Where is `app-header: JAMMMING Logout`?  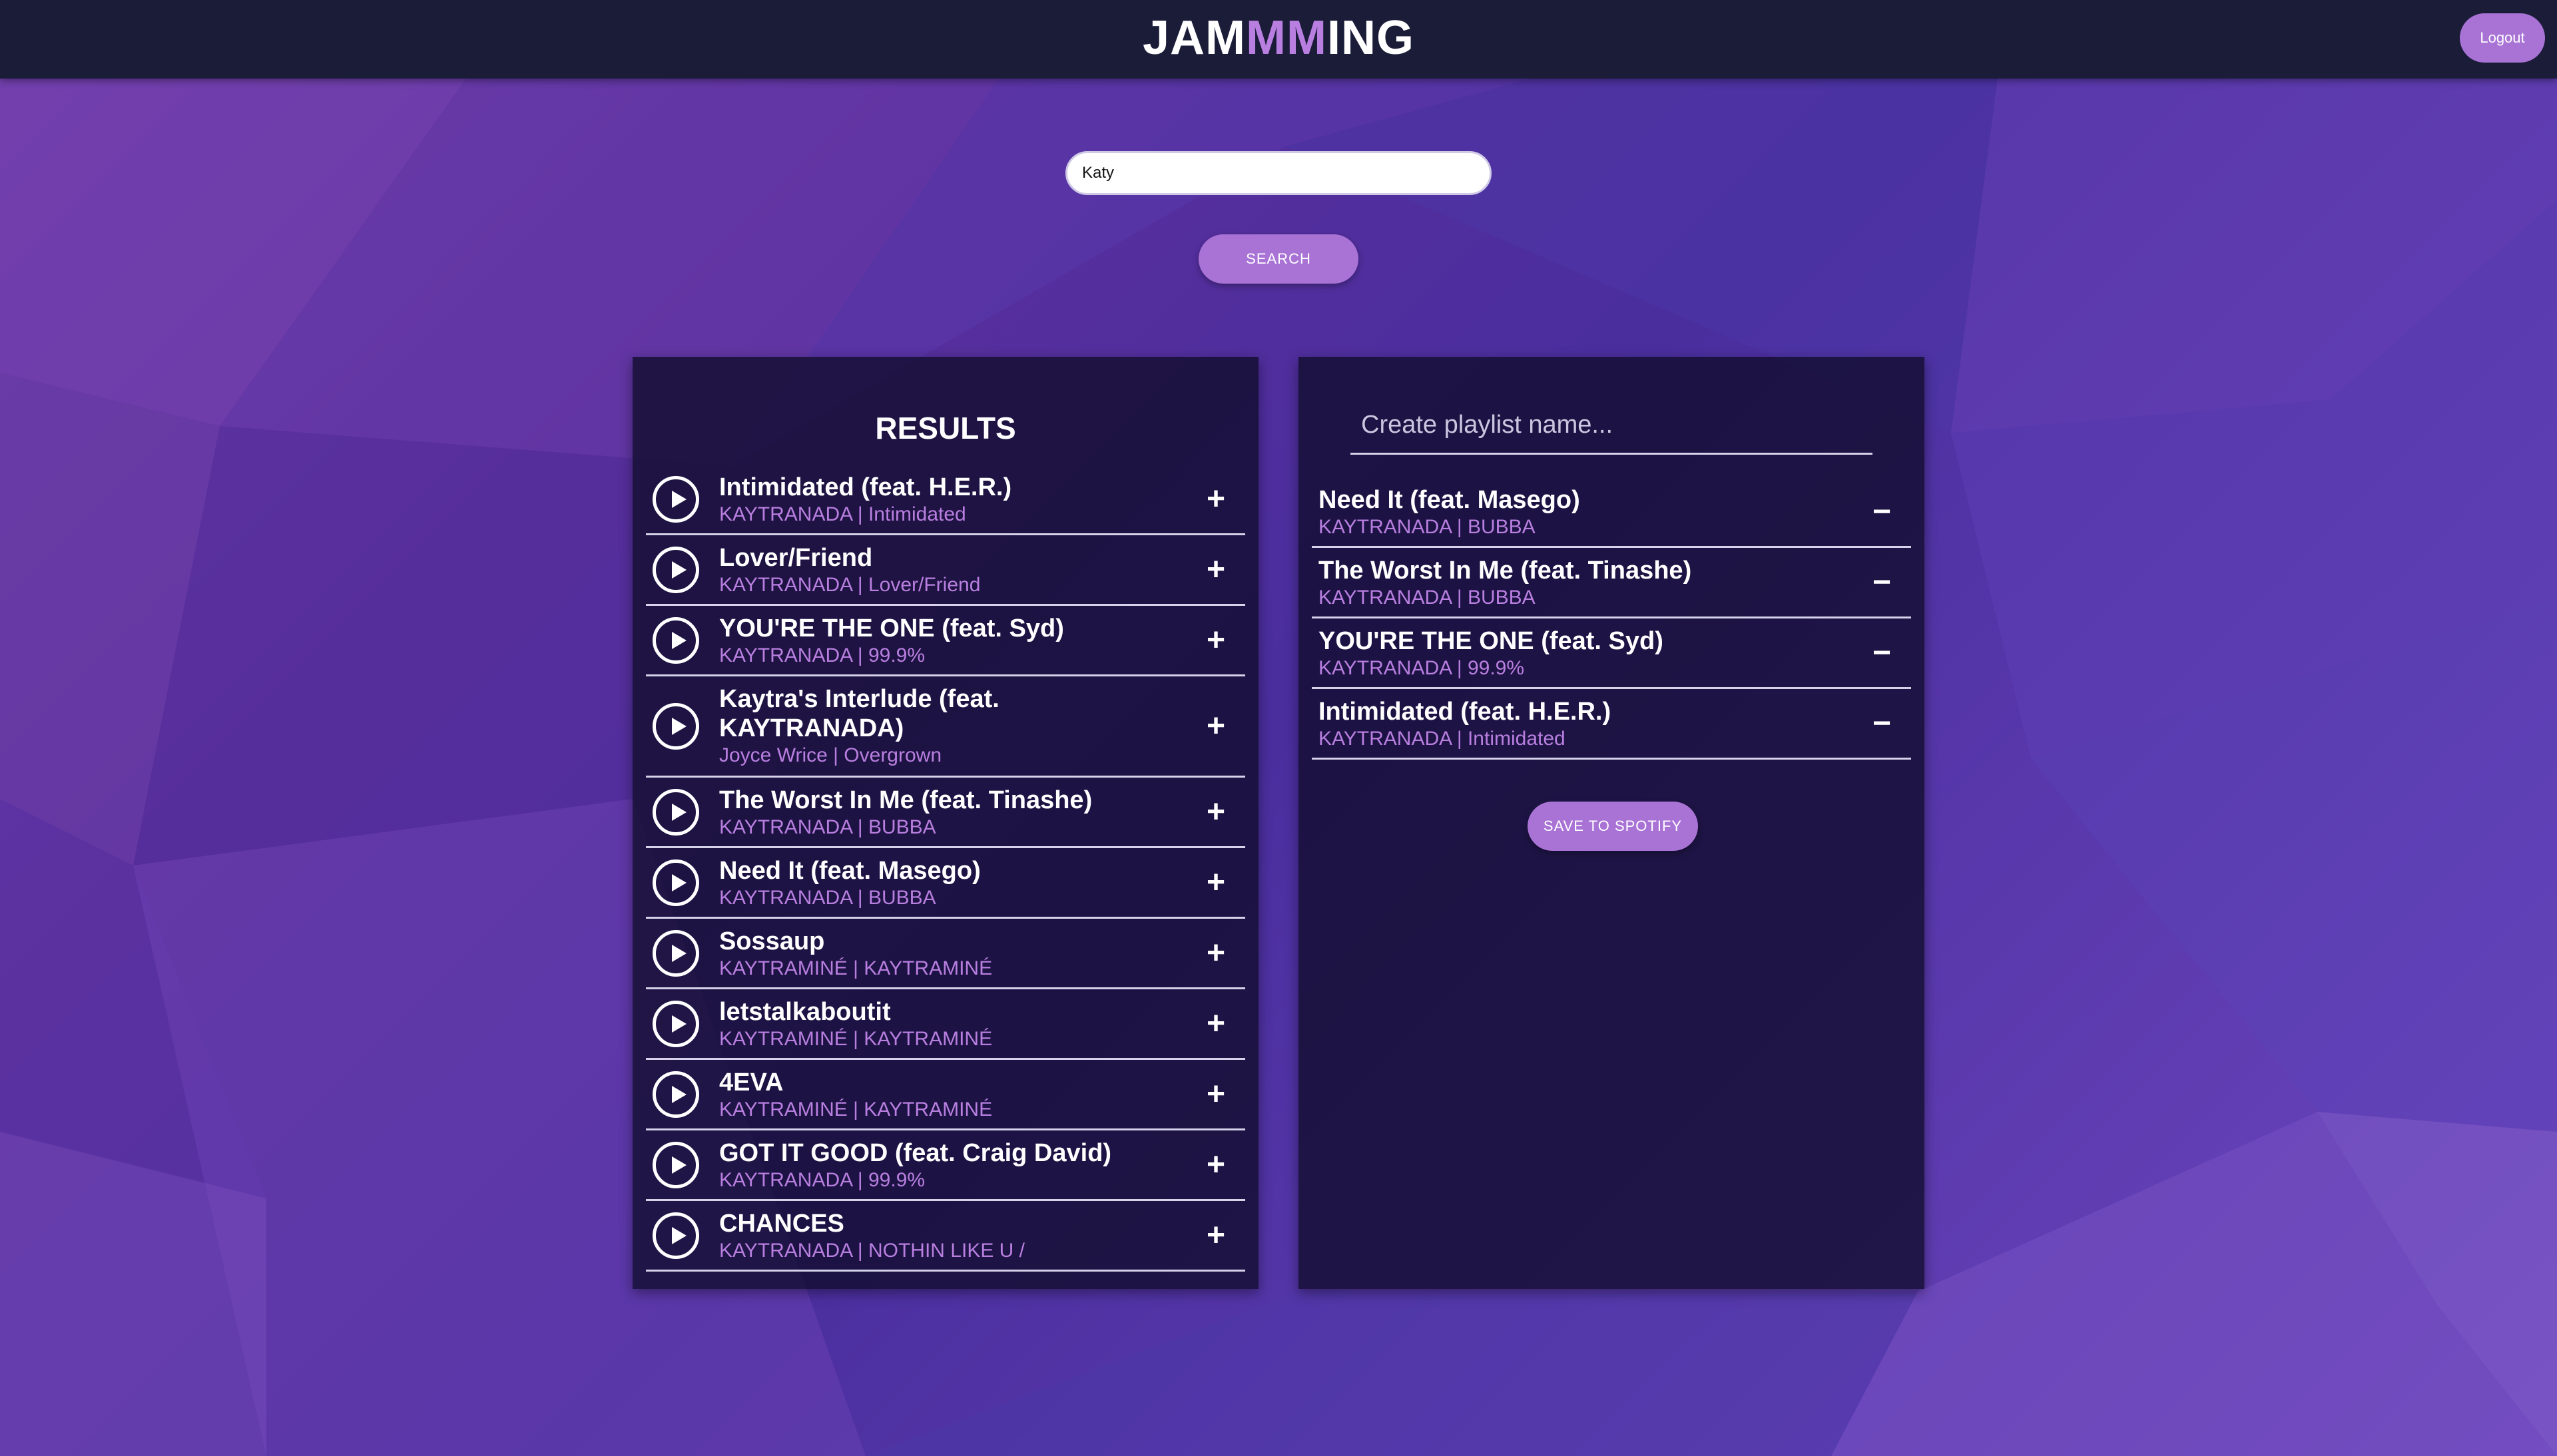 app-header: JAMMMING Logout is located at coordinates (1278, 39).